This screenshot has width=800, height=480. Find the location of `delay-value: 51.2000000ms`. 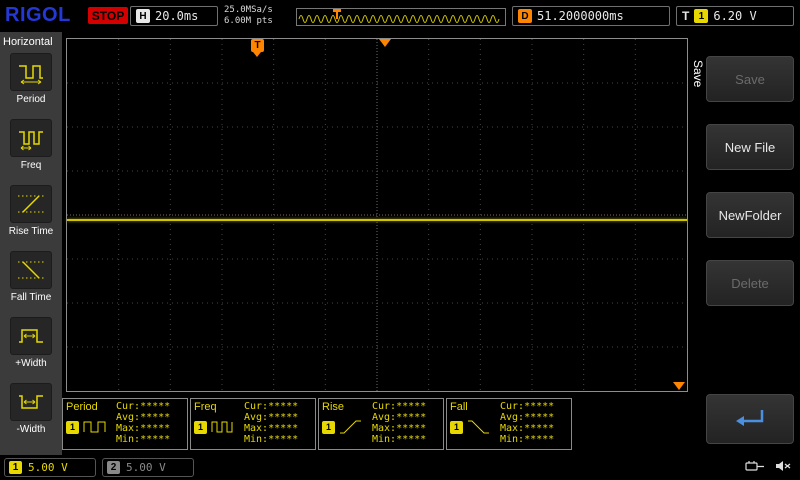

delay-value: 51.2000000ms is located at coordinates (580, 16).